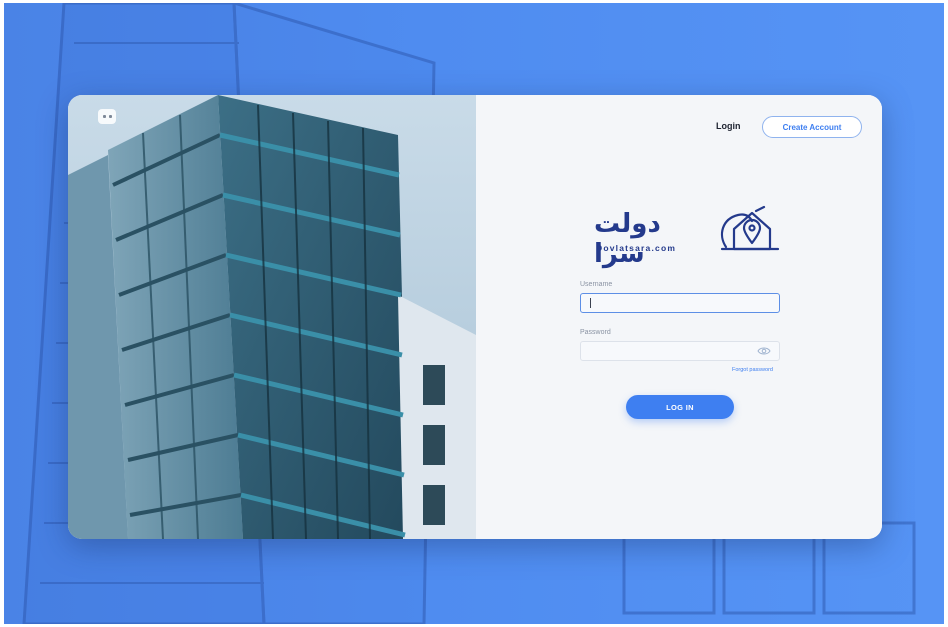 This screenshot has height=627, width=948. Describe the element at coordinates (680, 407) in the screenshot. I see `login-button: LOG IN` at that location.